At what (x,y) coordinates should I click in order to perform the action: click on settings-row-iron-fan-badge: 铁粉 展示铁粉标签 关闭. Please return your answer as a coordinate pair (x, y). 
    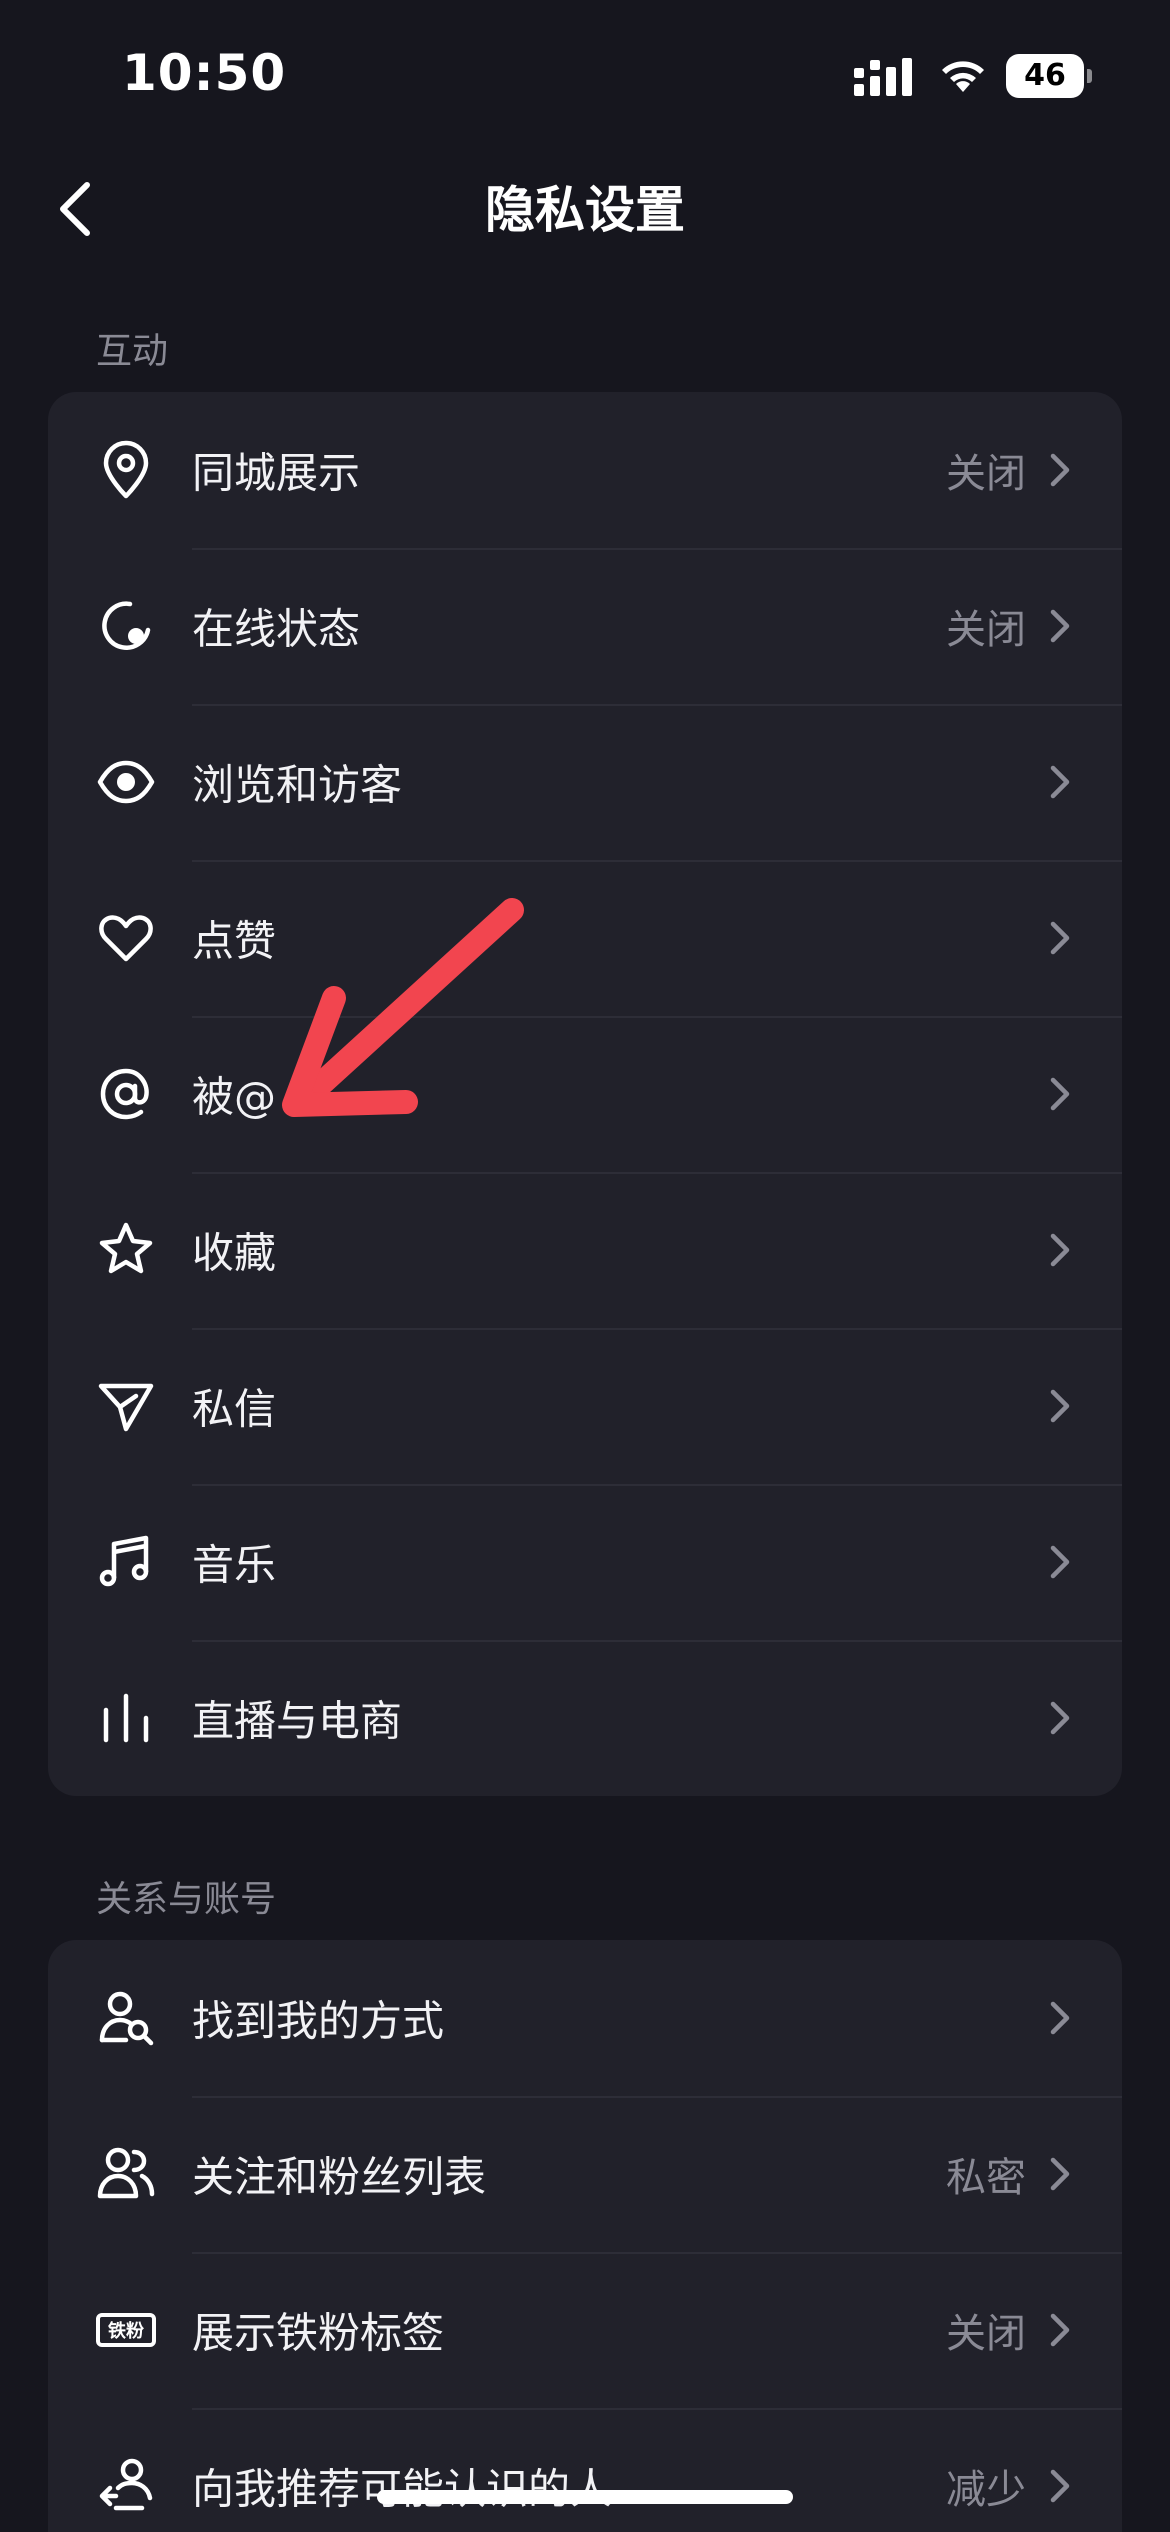
    Looking at the image, I should click on (585, 2330).